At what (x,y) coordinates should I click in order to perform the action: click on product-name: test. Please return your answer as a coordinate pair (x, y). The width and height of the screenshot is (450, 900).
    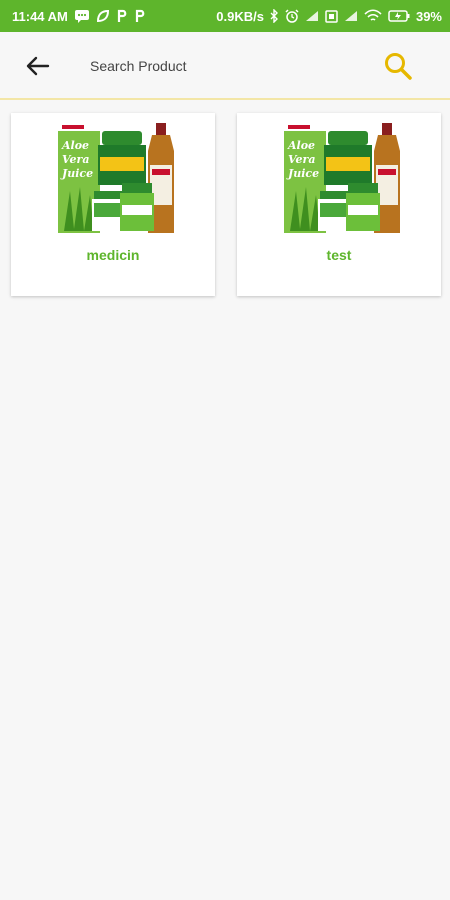
    Looking at the image, I should click on (339, 255).